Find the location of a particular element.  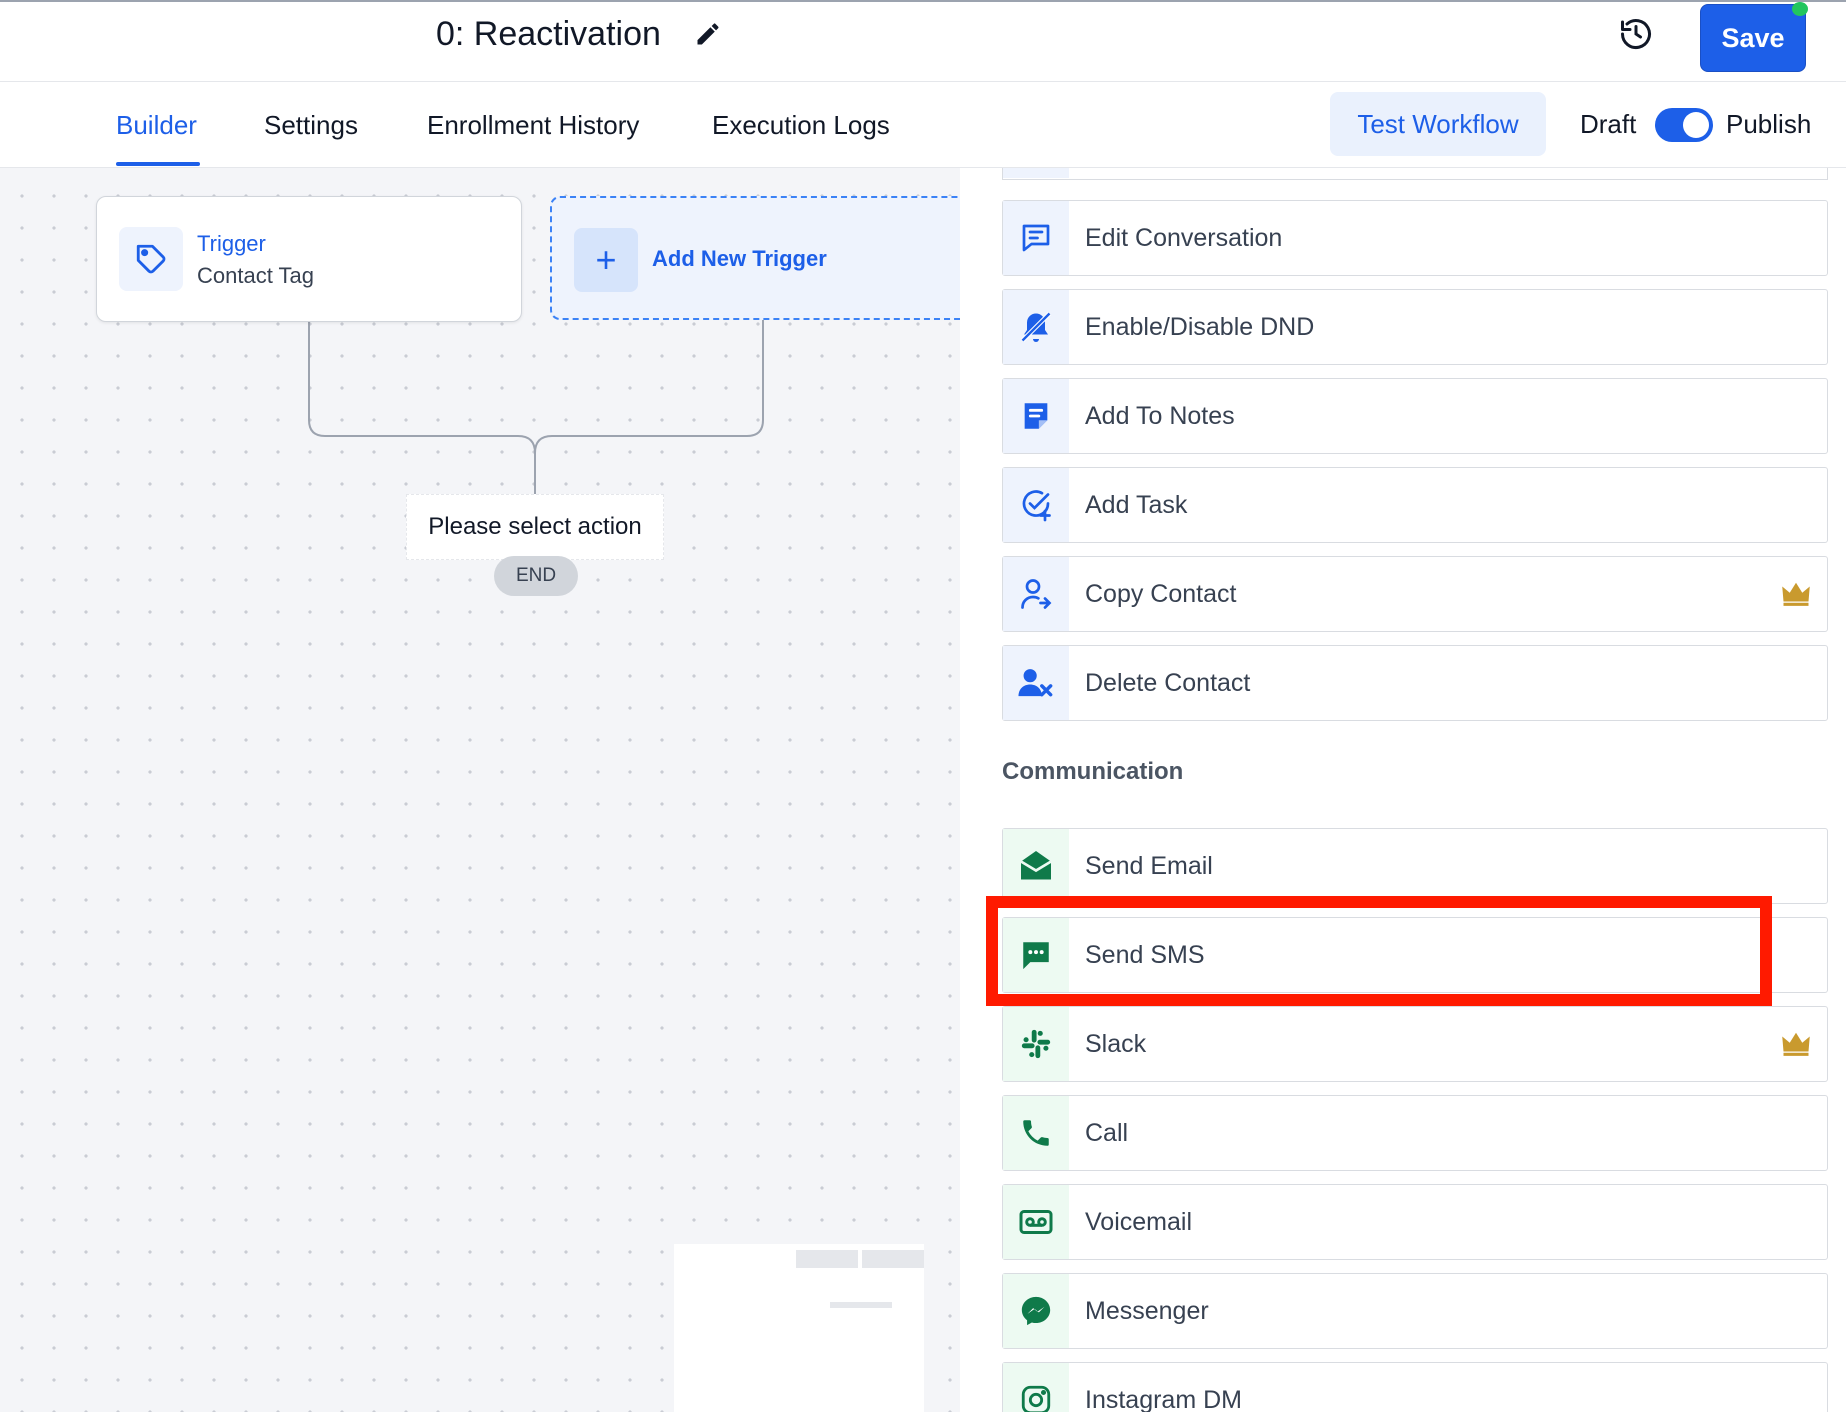

action-label: Edit Conversation is located at coordinates (1184, 237).